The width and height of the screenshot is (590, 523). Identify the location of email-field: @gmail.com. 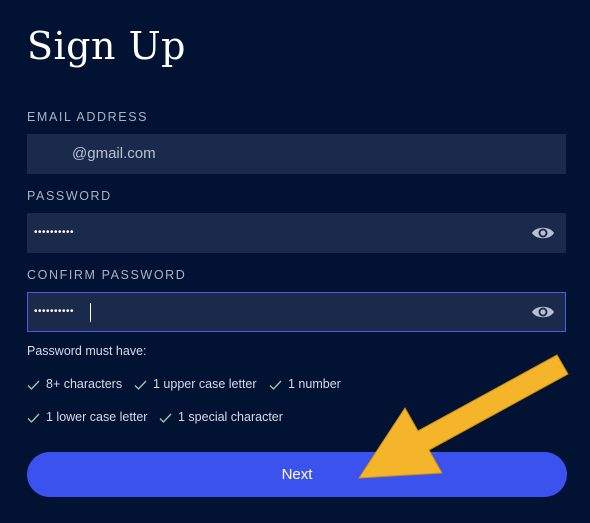
(296, 154).